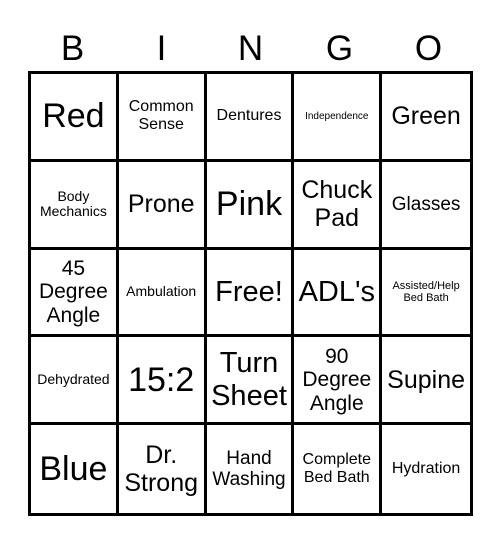 The height and width of the screenshot is (544, 501). I want to click on bingo-cell: Common Sense, so click(162, 118).